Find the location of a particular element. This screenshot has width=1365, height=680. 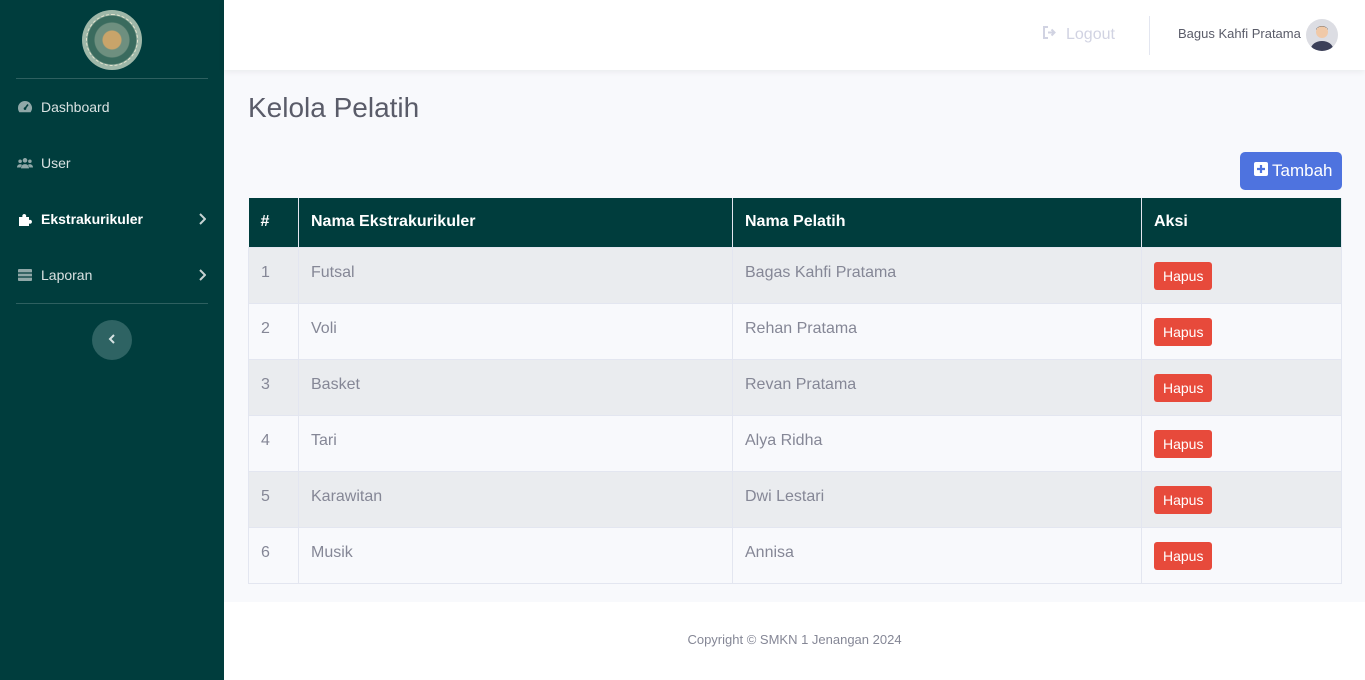

table-row: 1 Futsal Bagas Kahfi Pratama Hapus is located at coordinates (795, 275).